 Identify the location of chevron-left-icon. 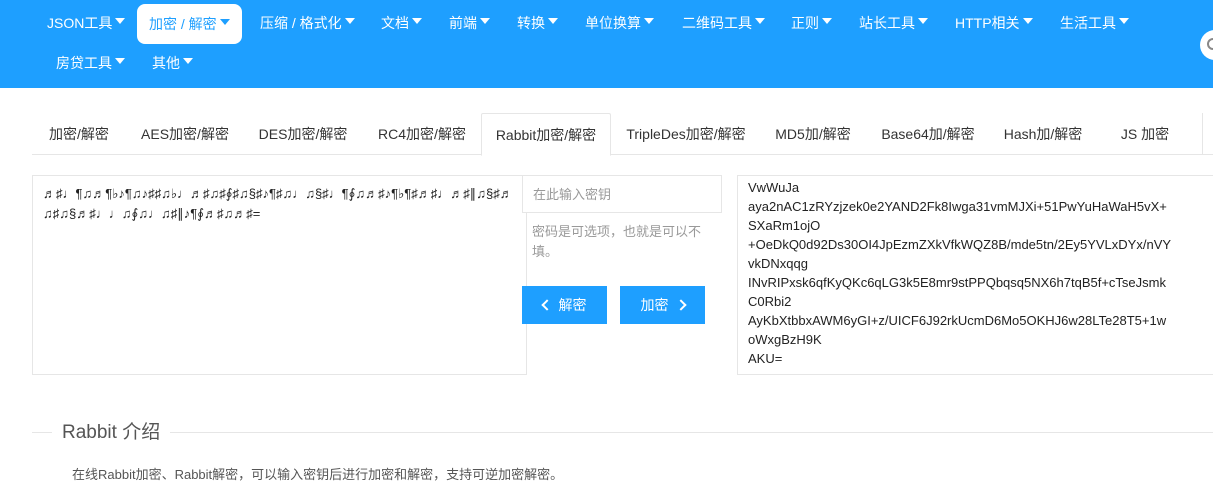
(546, 305).